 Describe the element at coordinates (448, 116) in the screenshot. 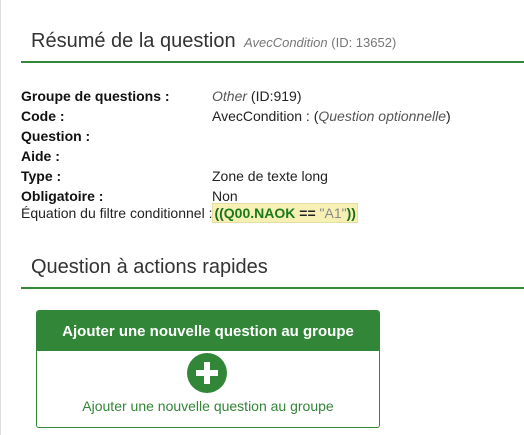

I see `code-close: )` at that location.